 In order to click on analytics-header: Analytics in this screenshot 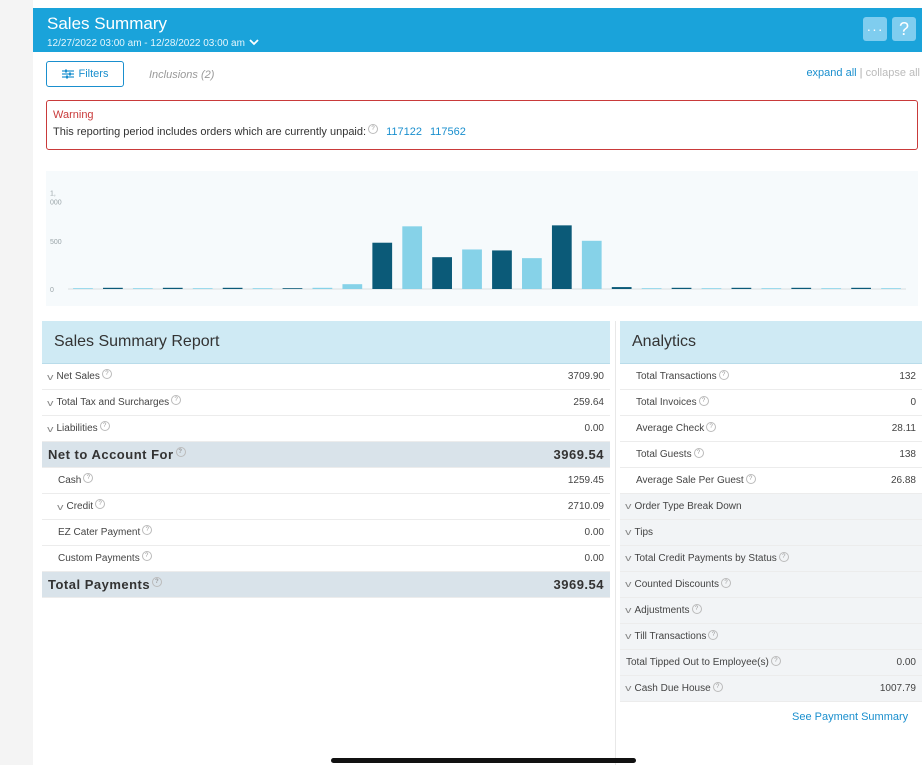, I will do `click(771, 342)`.